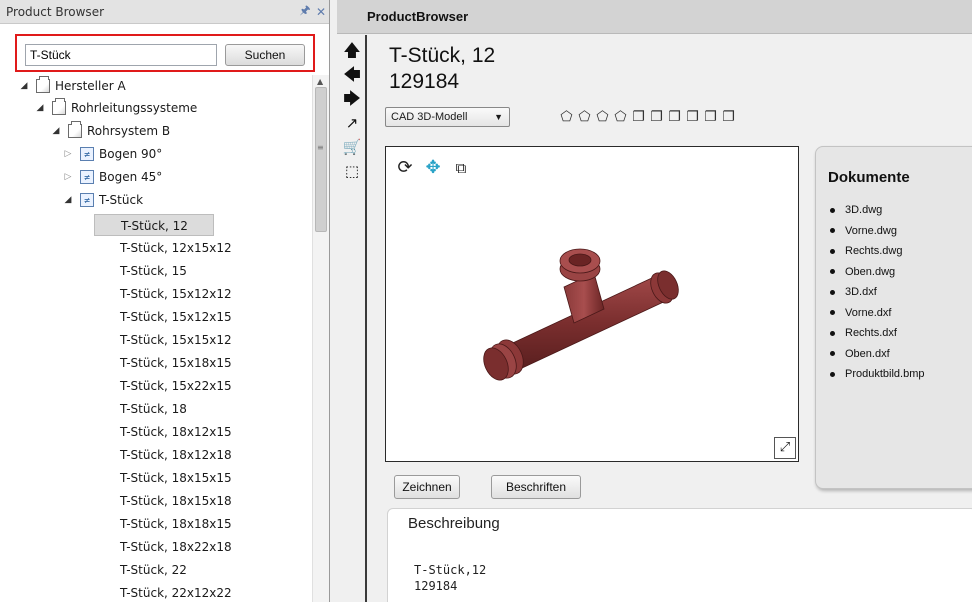 This screenshot has width=972, height=602. What do you see at coordinates (536, 487) in the screenshot?
I see `label-button: Beschriften` at bounding box center [536, 487].